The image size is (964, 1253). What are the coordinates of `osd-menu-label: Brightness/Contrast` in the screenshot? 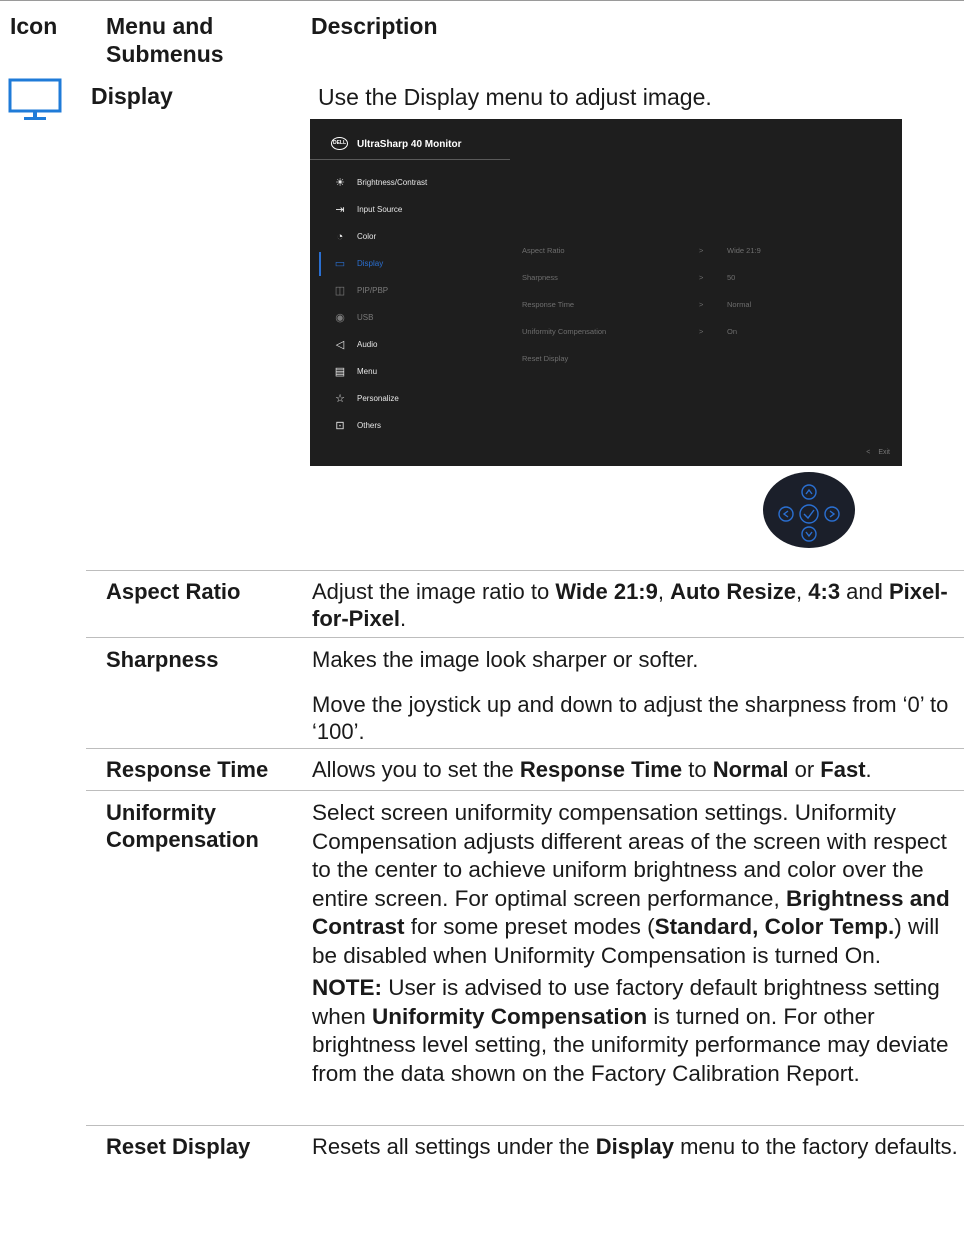 It's located at (392, 182).